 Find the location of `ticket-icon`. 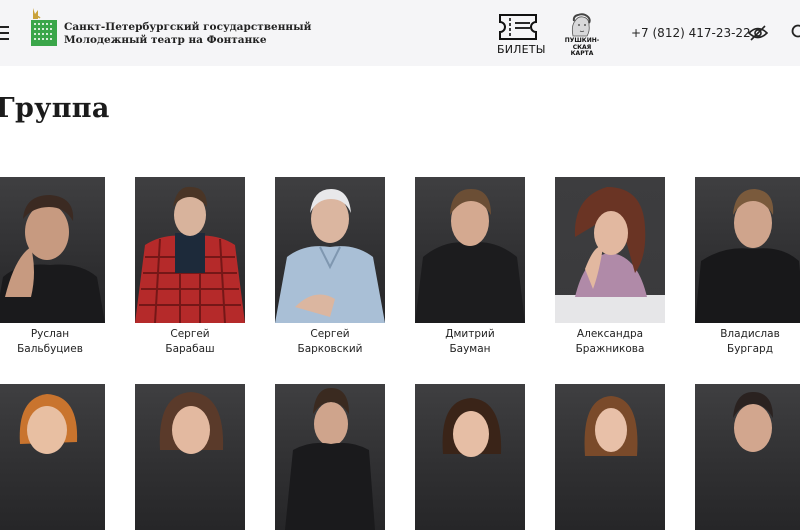

ticket-icon is located at coordinates (518, 27).